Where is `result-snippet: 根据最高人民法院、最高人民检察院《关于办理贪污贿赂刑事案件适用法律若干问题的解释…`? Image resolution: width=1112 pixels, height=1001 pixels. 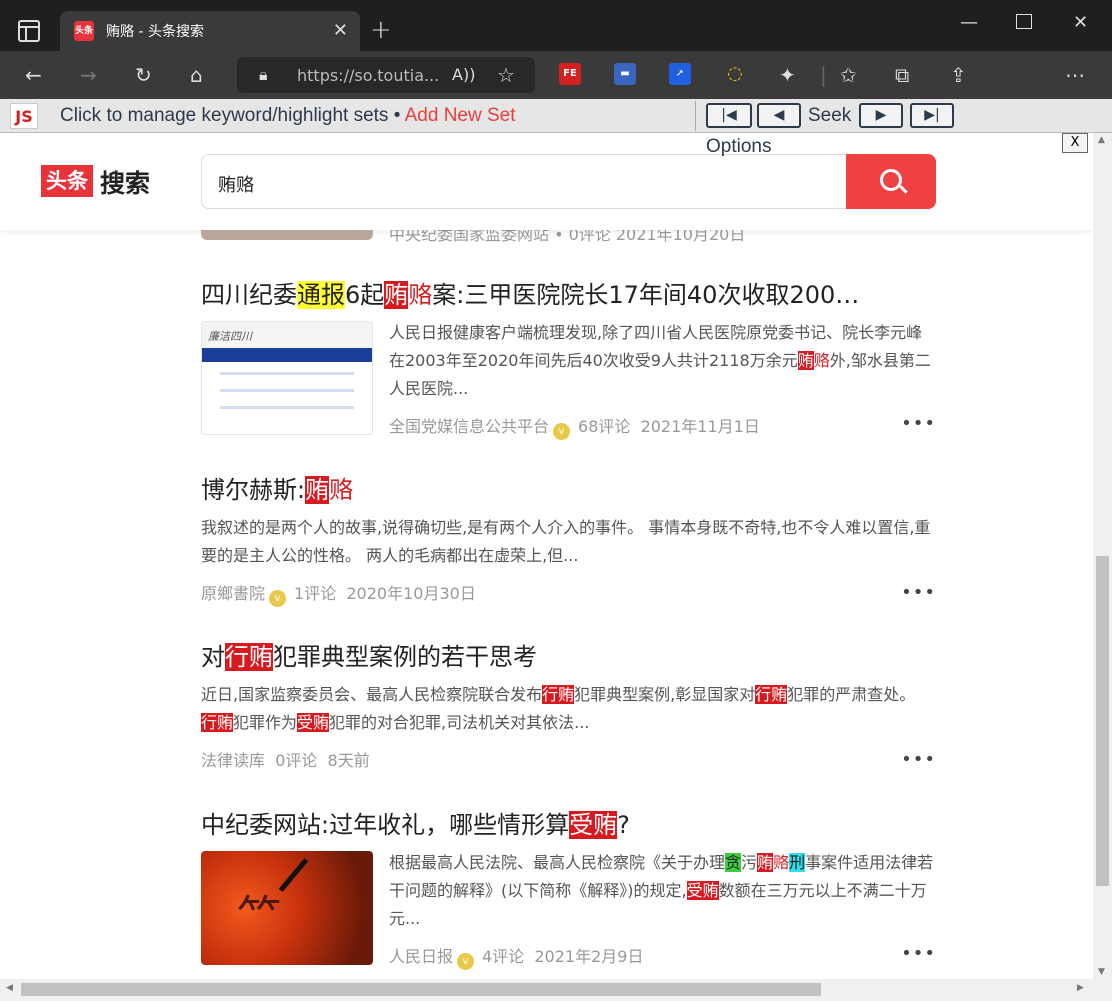
result-snippet: 根据最高人民法院、最高人民检察院《关于办理贪污贿赂刑事案件适用法律若干问题的解释… is located at coordinates (661, 890).